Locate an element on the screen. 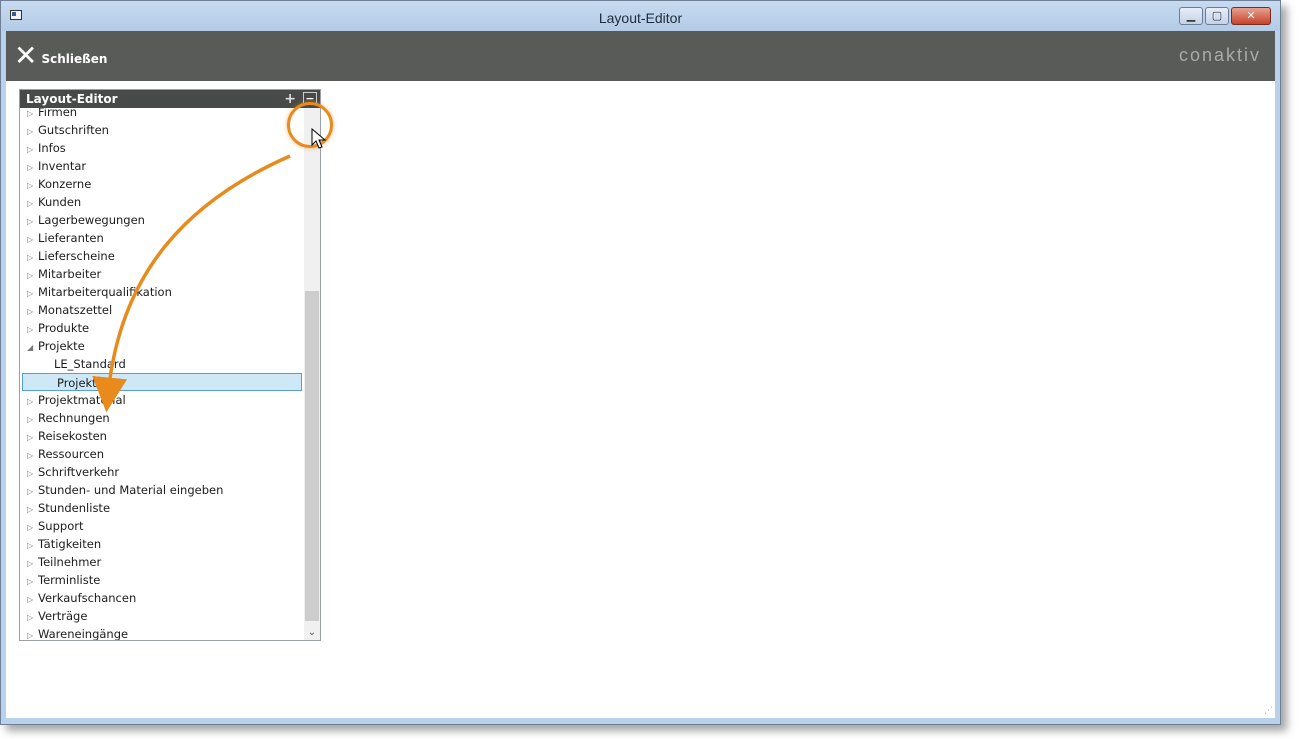 Image resolution: width=1299 pixels, height=739 pixels. tree-item-label: Kunden is located at coordinates (60, 202).